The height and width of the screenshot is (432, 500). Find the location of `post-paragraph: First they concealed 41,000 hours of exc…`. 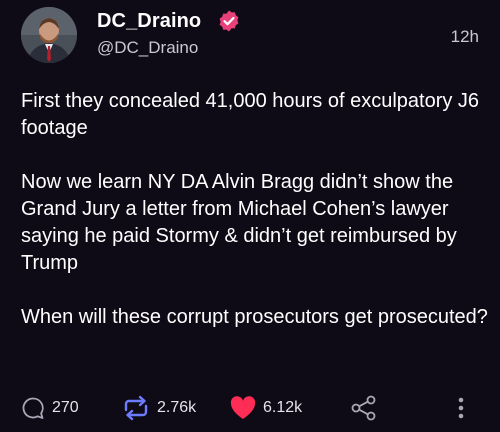

post-paragraph: First they concealed 41,000 hours of exc… is located at coordinates (250, 114).